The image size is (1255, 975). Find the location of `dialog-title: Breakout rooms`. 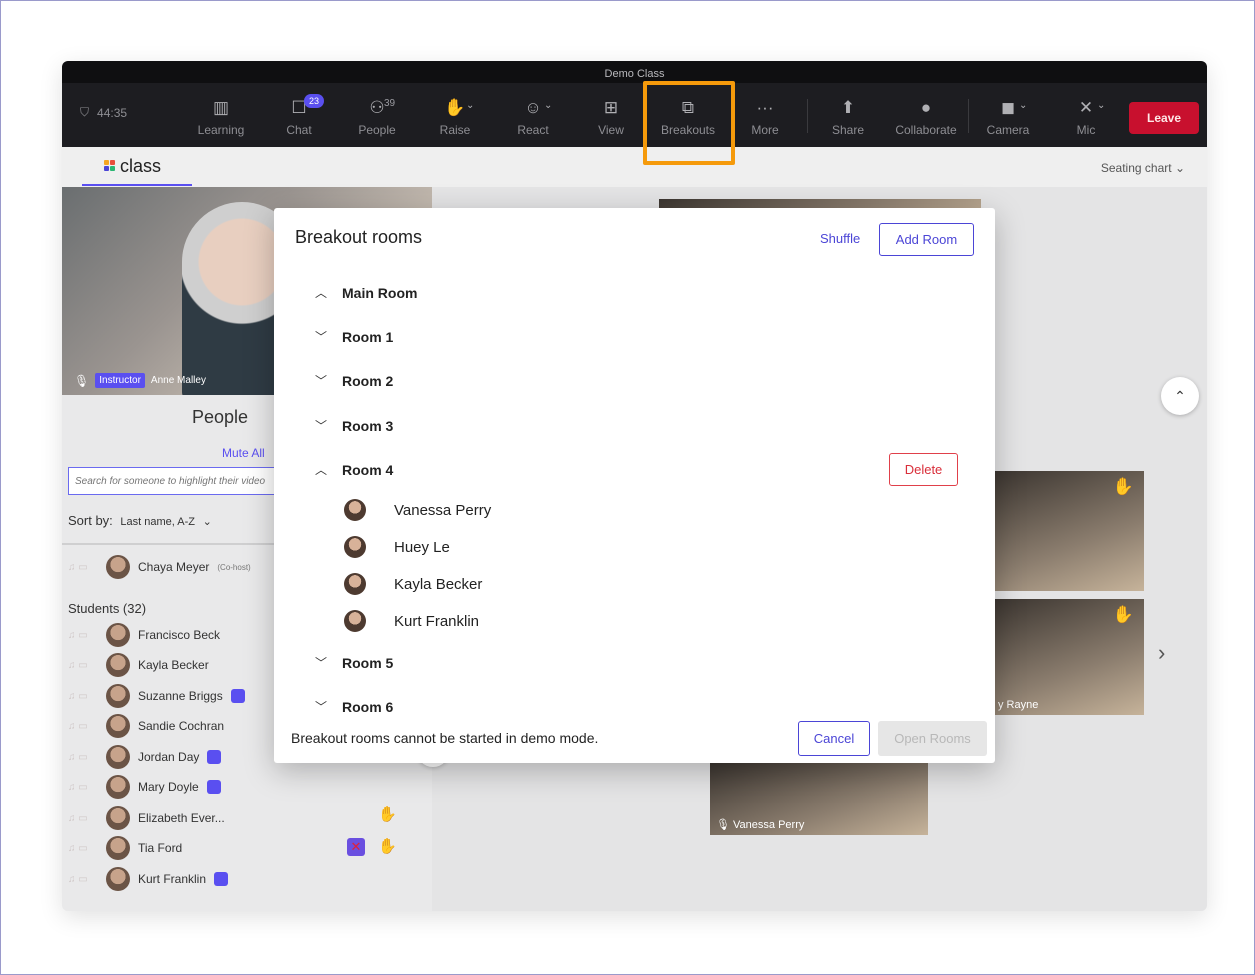

dialog-title: Breakout rooms is located at coordinates (359, 237).